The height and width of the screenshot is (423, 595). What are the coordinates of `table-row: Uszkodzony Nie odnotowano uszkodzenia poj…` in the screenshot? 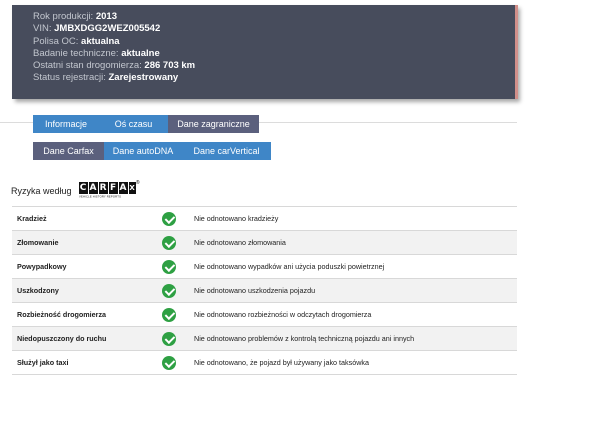 It's located at (264, 290).